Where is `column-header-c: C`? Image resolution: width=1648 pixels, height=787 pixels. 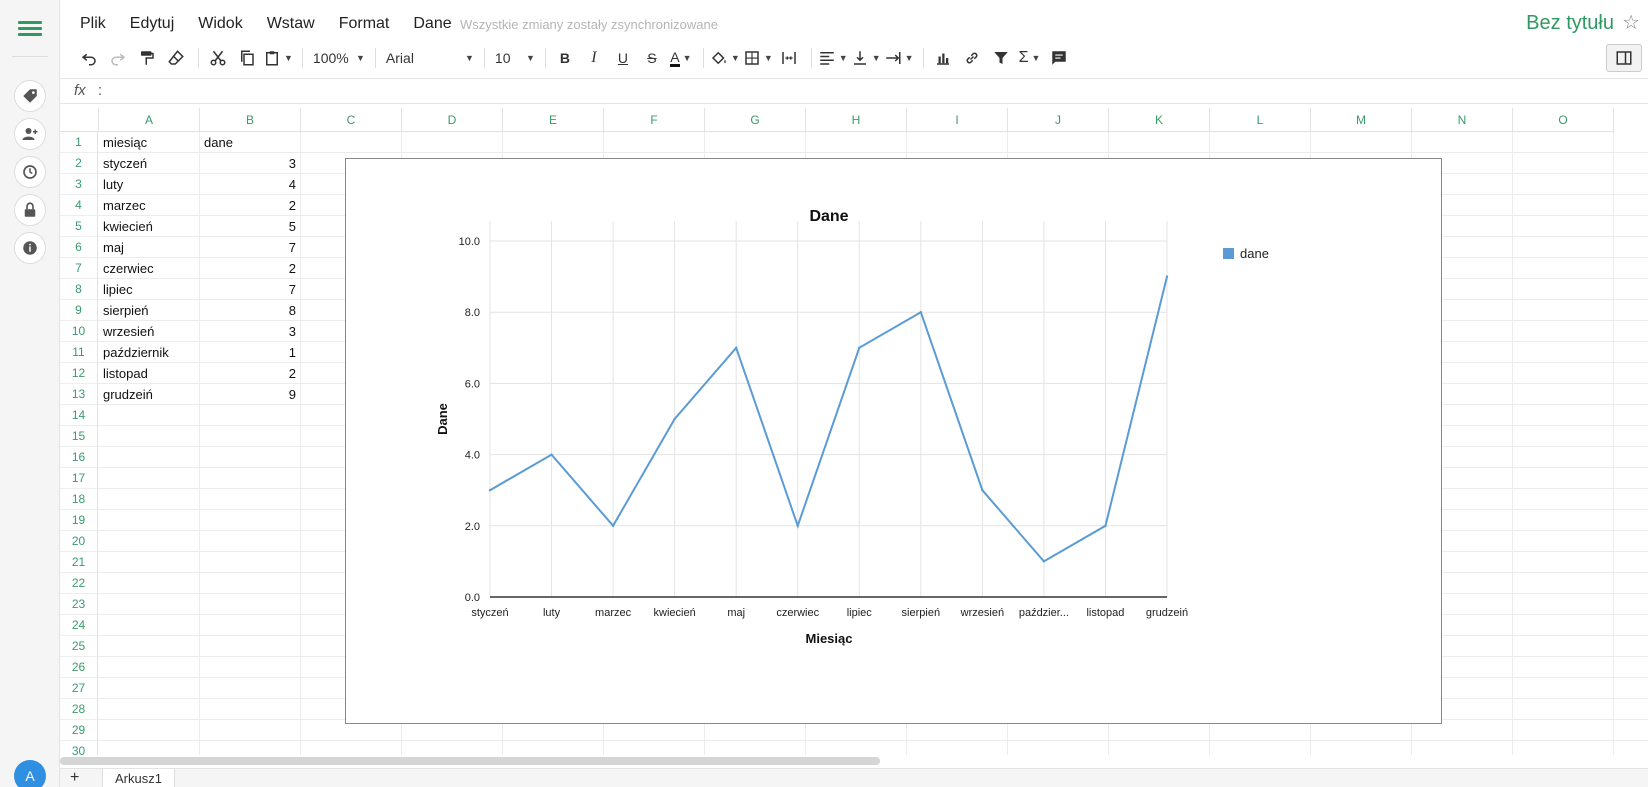
column-header-c: C is located at coordinates (351, 120).